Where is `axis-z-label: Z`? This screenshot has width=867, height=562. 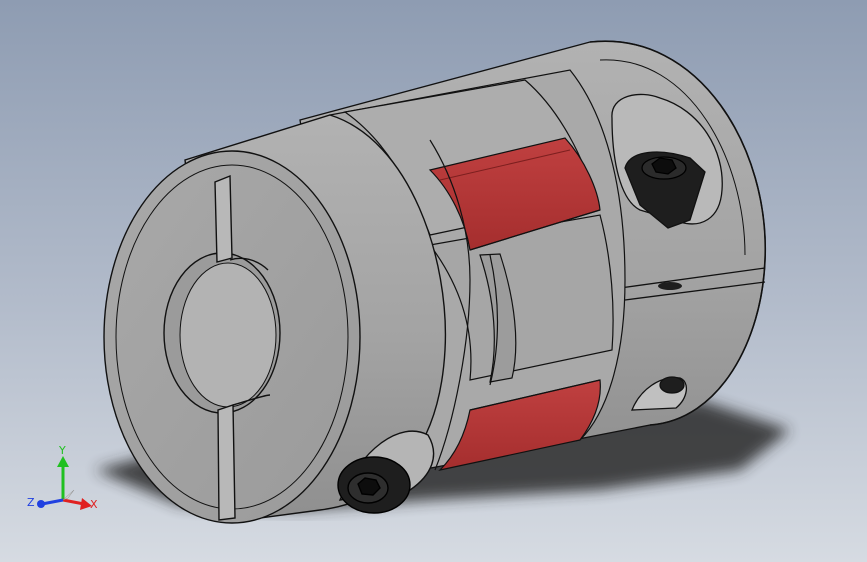 axis-z-label: Z is located at coordinates (31, 502).